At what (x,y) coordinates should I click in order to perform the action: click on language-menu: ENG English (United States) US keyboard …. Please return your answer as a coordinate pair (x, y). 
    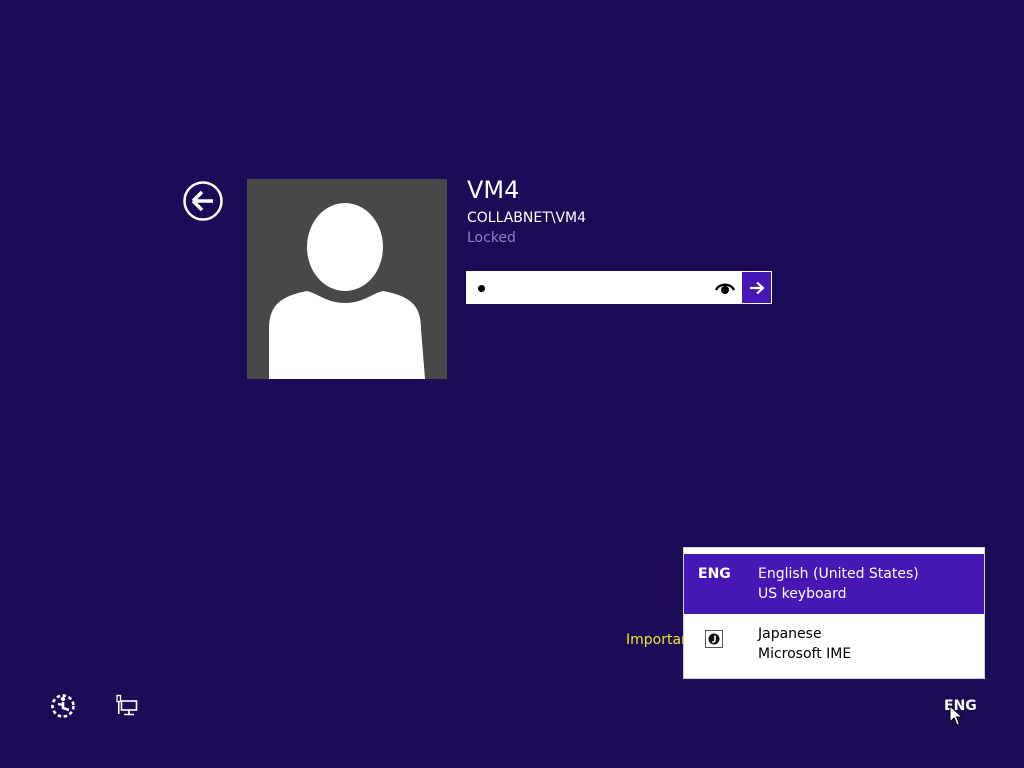
    Looking at the image, I should click on (834, 613).